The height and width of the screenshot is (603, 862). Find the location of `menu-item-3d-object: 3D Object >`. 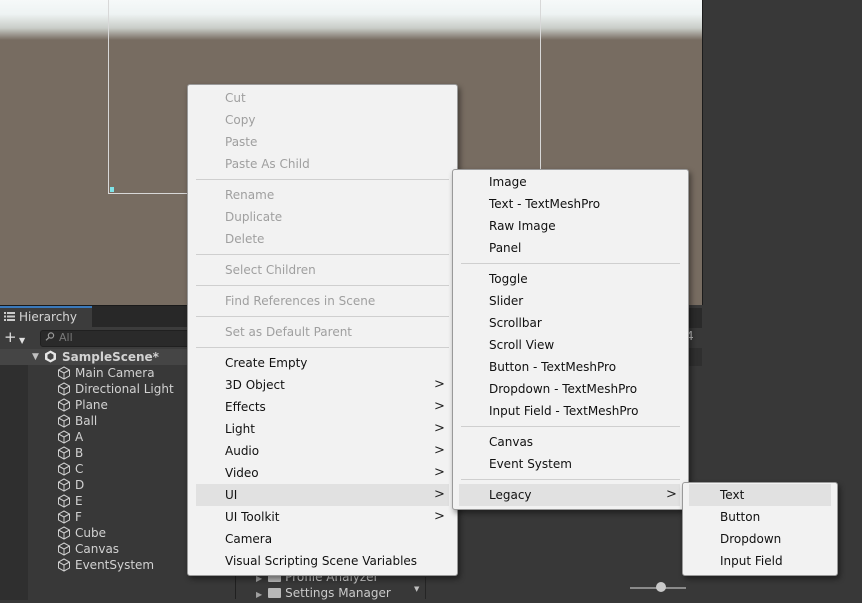

menu-item-3d-object: 3D Object > is located at coordinates (322, 385).